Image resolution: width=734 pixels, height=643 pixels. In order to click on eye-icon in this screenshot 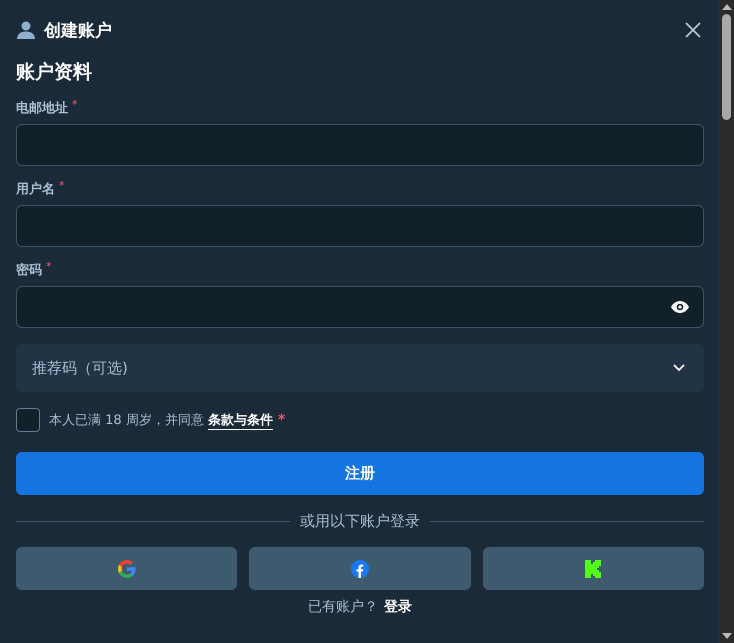, I will do `click(680, 307)`.